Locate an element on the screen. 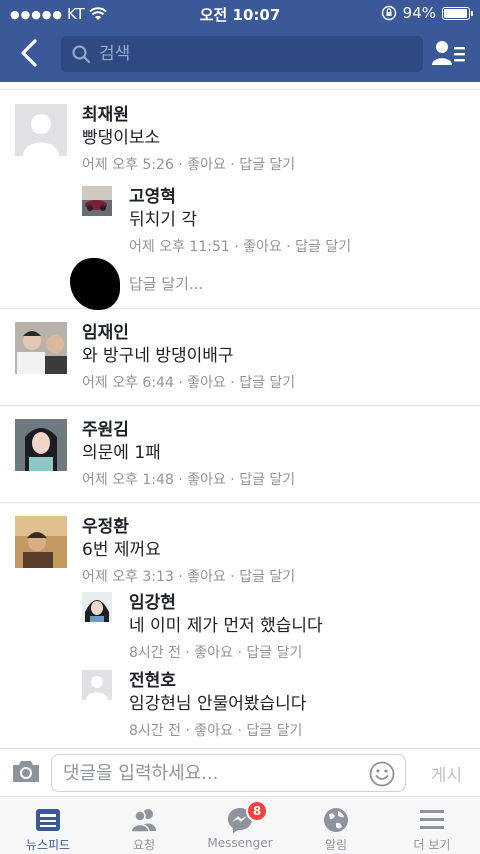 The height and width of the screenshot is (854, 480). reply-comment: 고영혁 뒤치기 각 어제 오후 11:51 · 좋아요 · 답글 달기 is located at coordinates (216, 221).